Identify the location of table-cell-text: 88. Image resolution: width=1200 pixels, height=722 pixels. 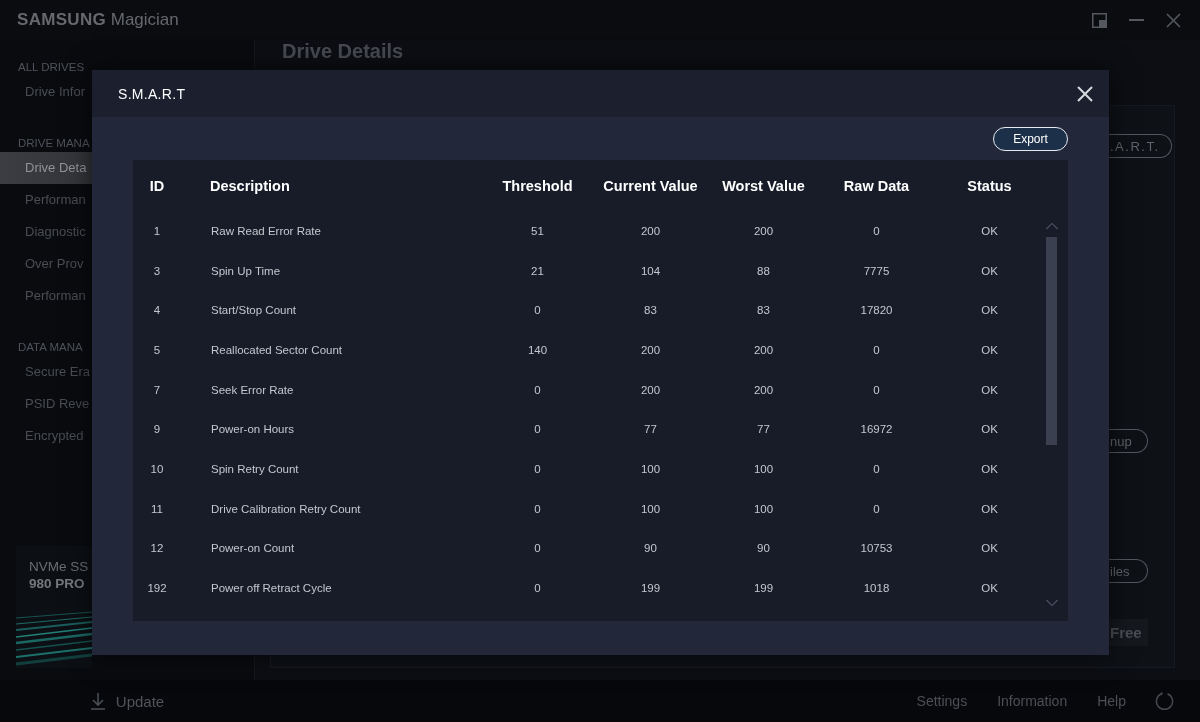
(763, 271).